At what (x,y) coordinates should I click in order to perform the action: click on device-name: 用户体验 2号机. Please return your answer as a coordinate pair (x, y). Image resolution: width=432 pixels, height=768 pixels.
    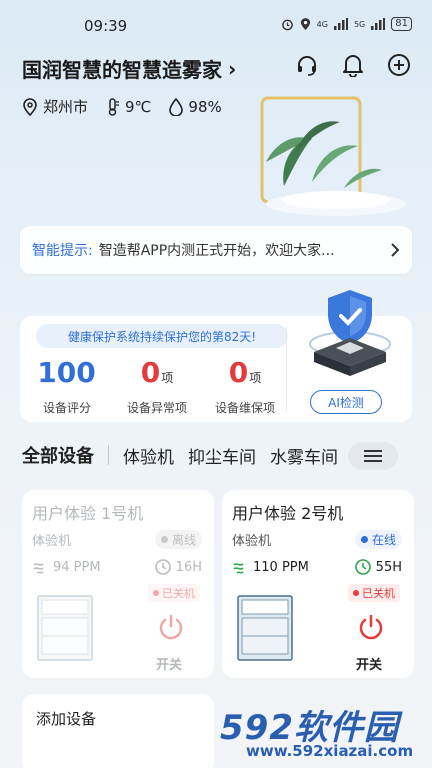
    Looking at the image, I should click on (288, 513).